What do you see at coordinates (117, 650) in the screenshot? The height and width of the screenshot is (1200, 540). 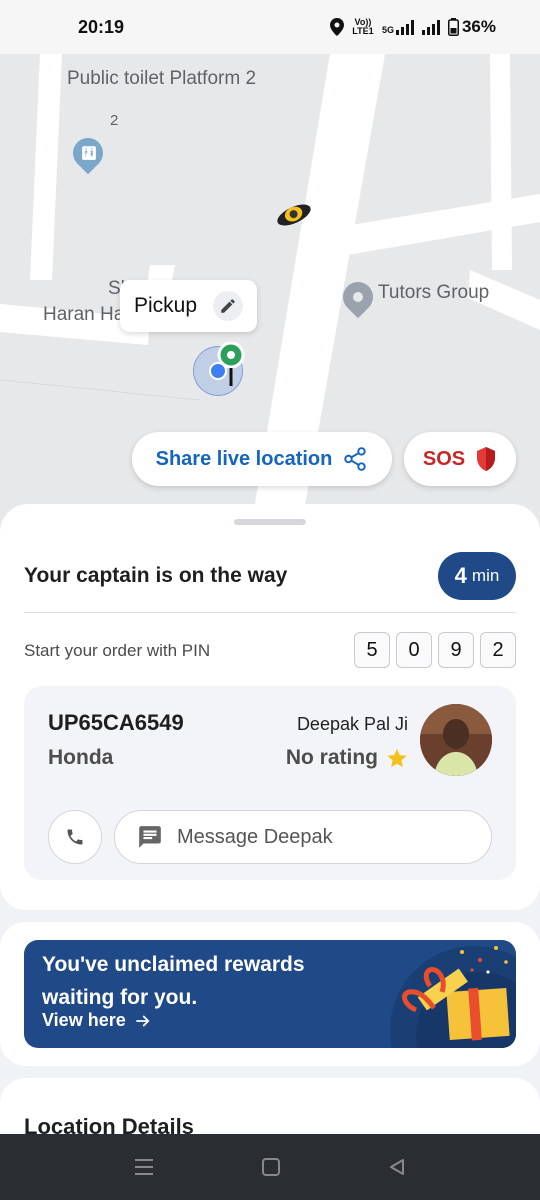 I see `pin-label: Start your order with PIN` at bounding box center [117, 650].